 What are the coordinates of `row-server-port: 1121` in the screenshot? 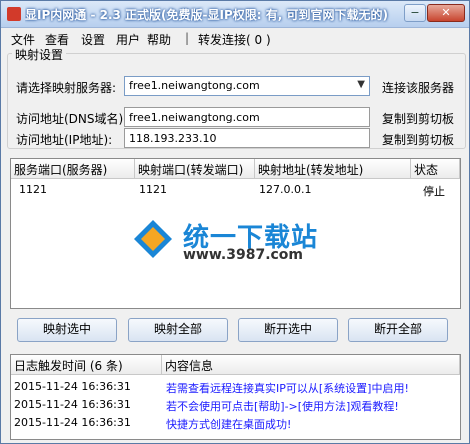 It's located at (33, 189).